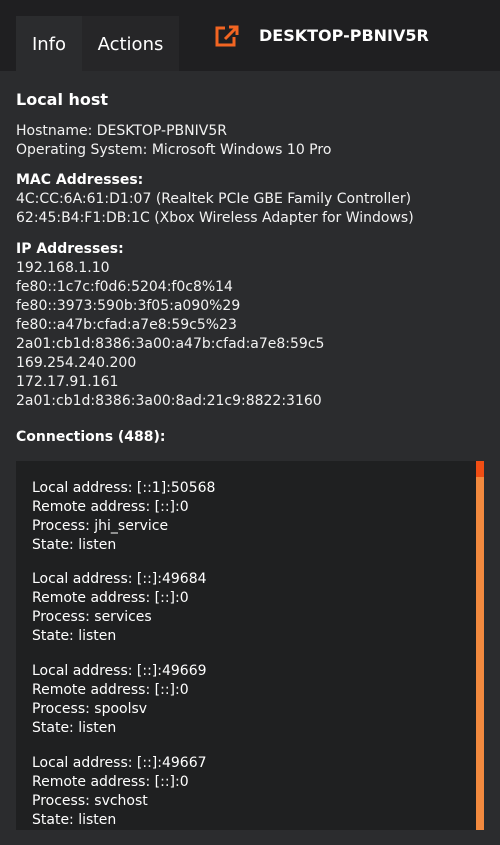  I want to click on external-link-icon, so click(227, 36).